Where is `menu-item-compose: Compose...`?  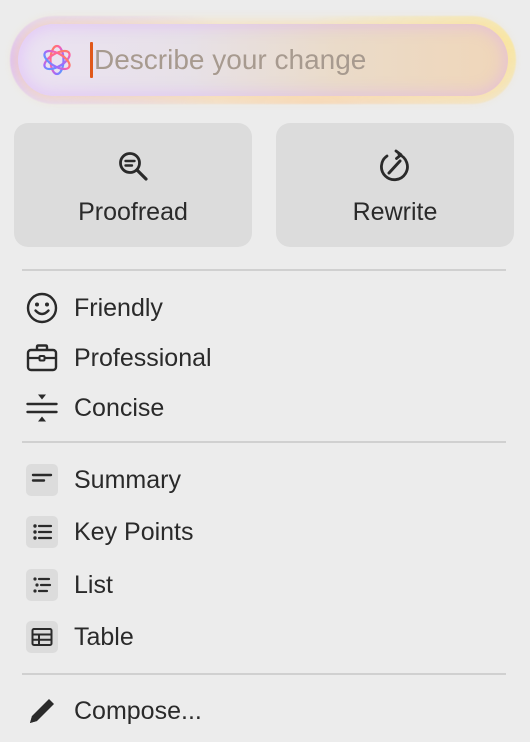
menu-item-compose: Compose... is located at coordinates (264, 711).